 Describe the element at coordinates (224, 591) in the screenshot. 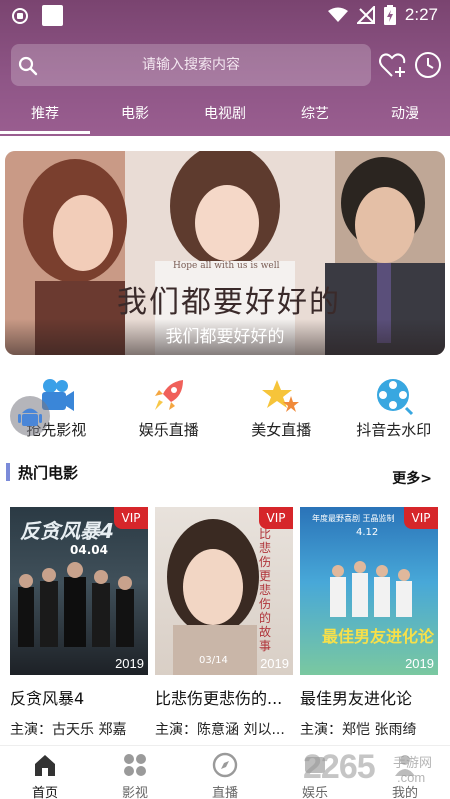

I see `movie-poster: 比悲伤更悲伤的故事 03/14 VIP 2019` at that location.